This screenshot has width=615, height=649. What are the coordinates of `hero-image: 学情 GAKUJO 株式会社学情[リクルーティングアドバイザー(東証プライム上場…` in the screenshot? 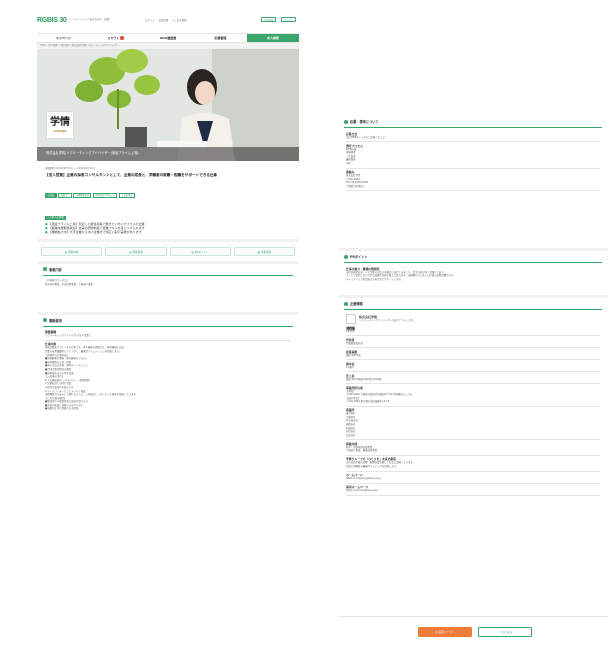 It's located at (168, 105).